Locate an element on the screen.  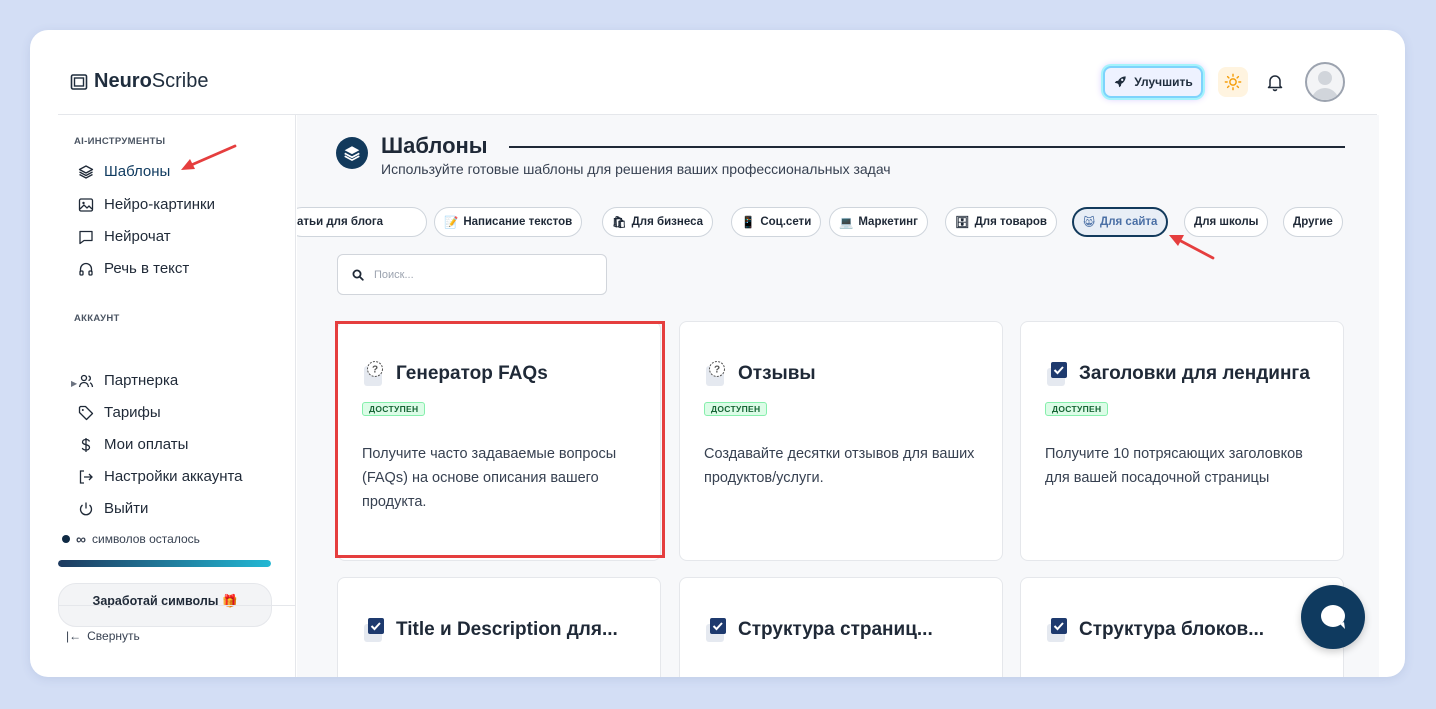
sidebar-item-speech-to-text: Речь в текст is located at coordinates (133, 268).